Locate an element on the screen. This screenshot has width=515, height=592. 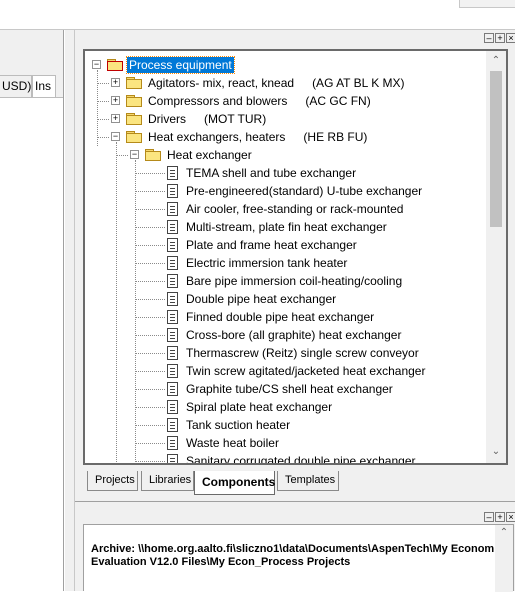
left-tab-strip: USD) Ins is located at coordinates (28, 86).